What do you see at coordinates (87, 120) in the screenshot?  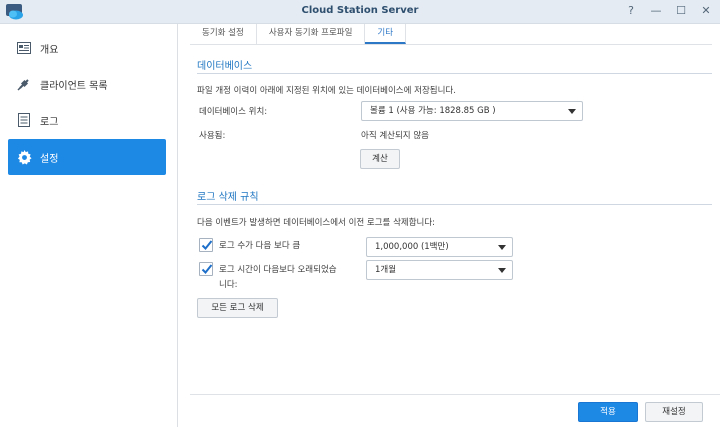 I see `sidebar-item-log: 로그` at bounding box center [87, 120].